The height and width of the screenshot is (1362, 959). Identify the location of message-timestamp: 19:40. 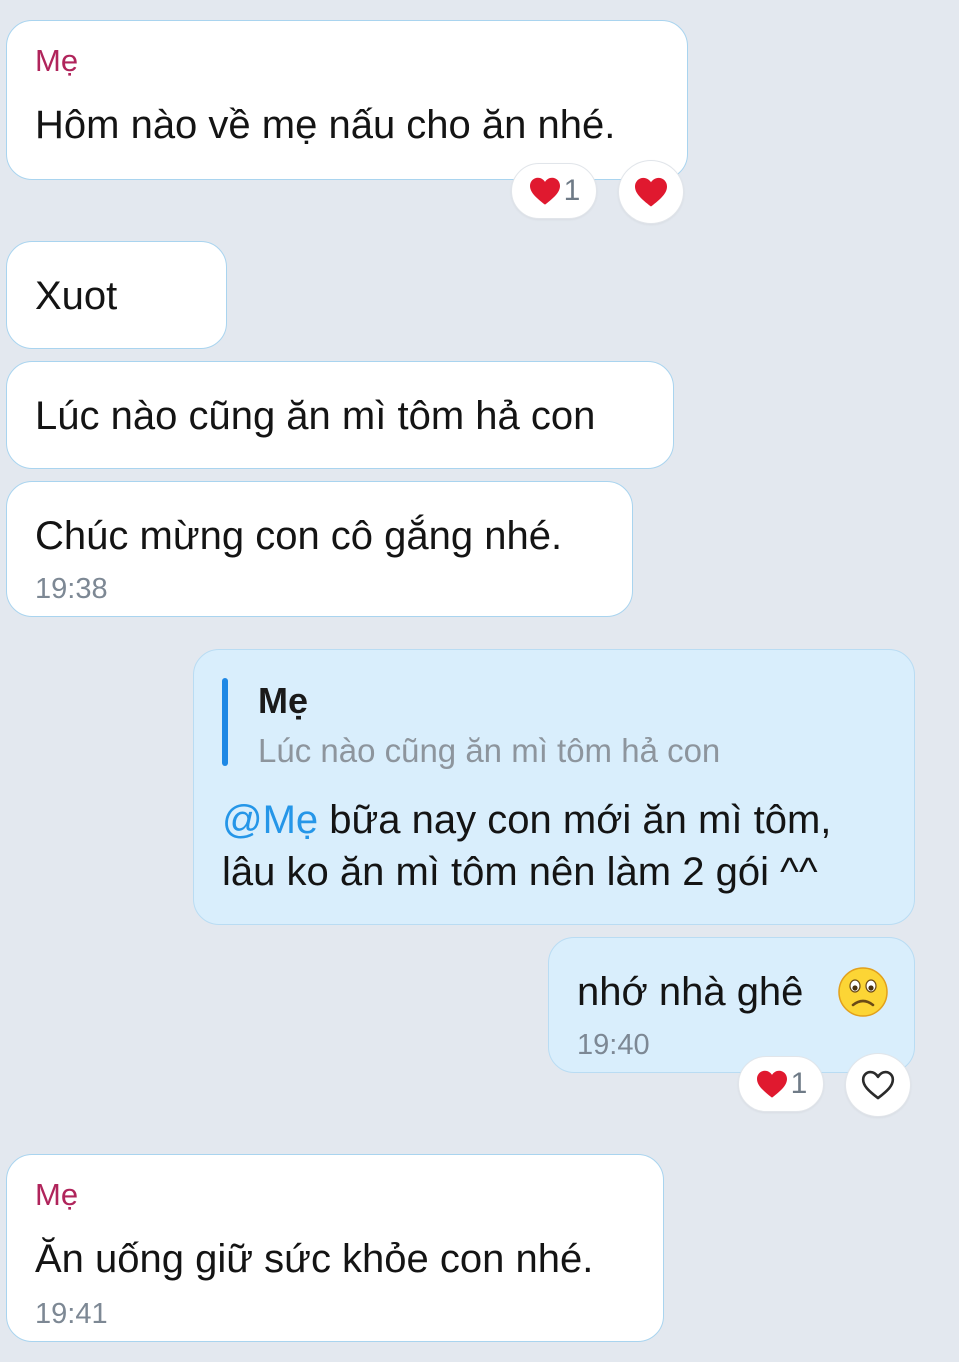
(613, 1045).